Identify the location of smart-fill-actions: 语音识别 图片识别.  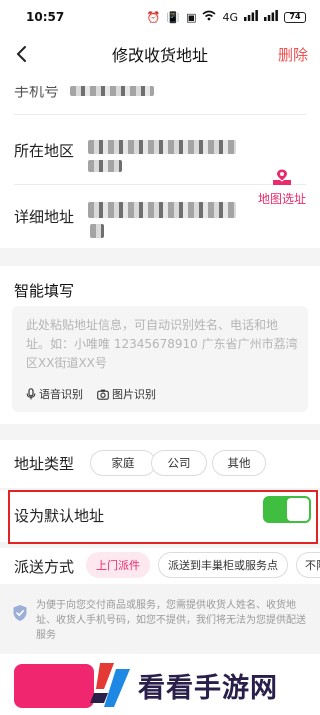
(91, 394).